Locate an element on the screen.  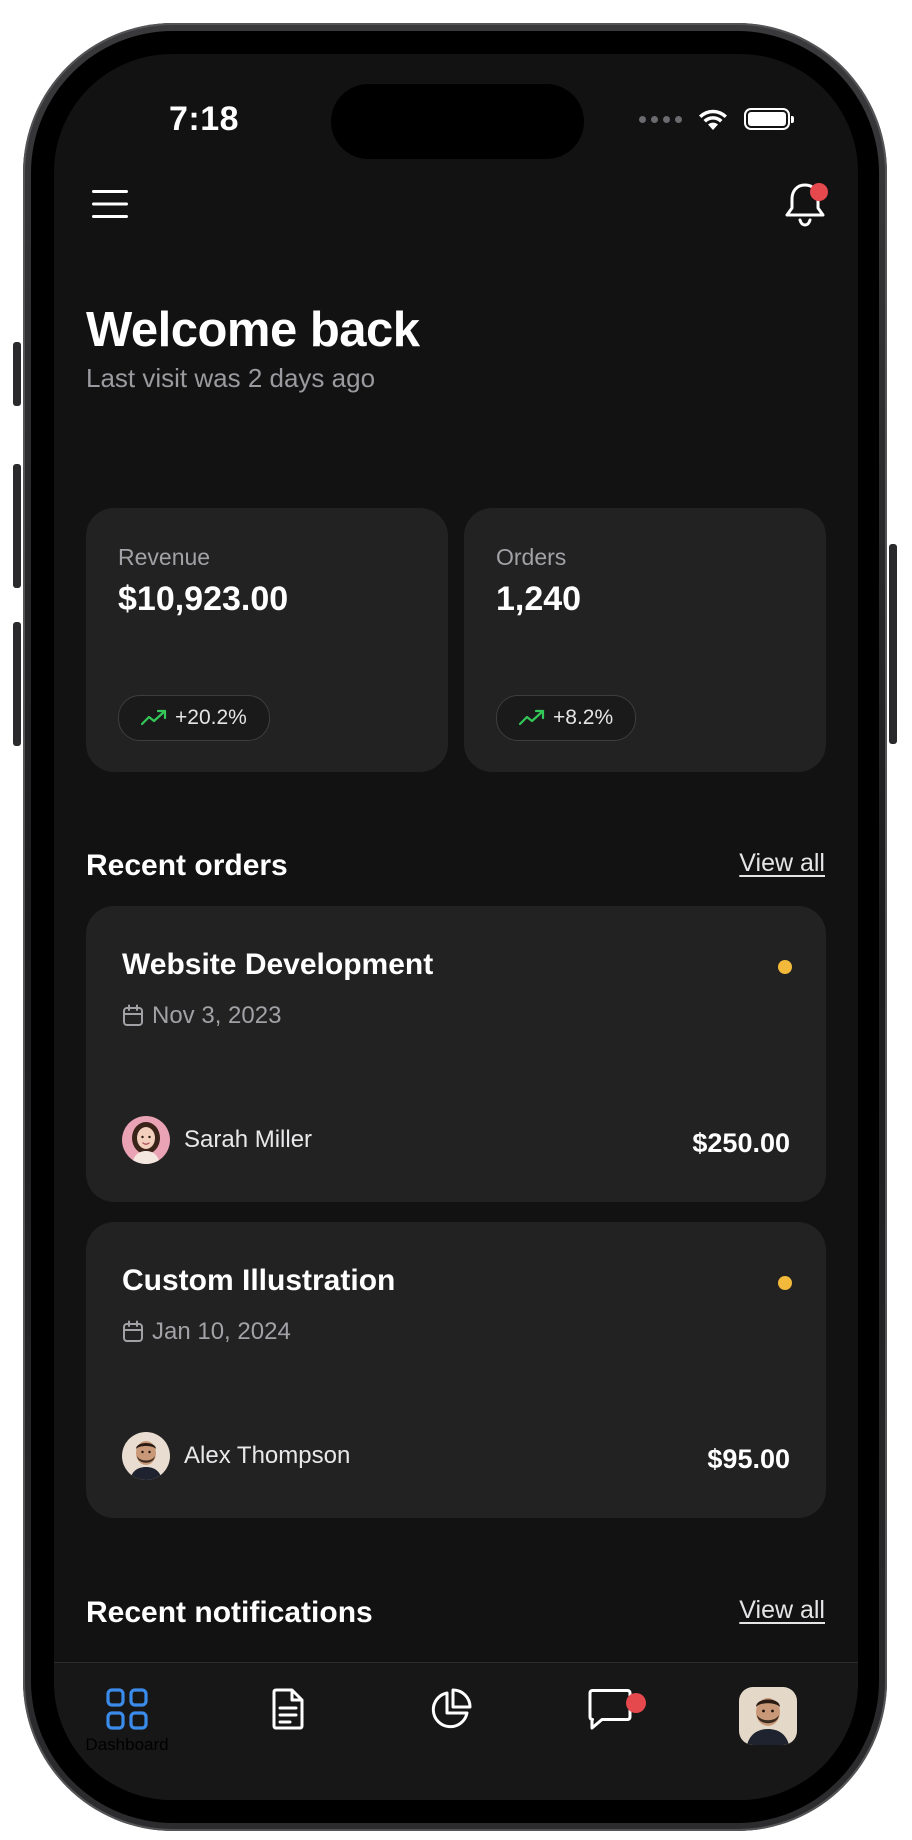
view-all-orders-link: View all is located at coordinates (782, 863).